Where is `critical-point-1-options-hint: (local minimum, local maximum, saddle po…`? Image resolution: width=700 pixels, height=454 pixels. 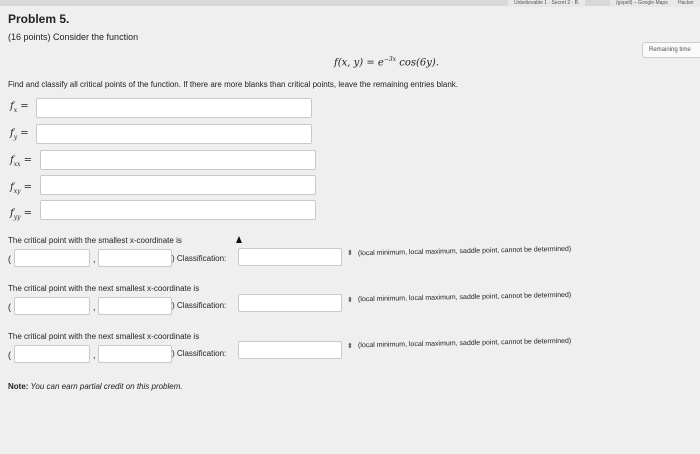 critical-point-1-options-hint: (local minimum, local maximum, saddle po… is located at coordinates (464, 251).